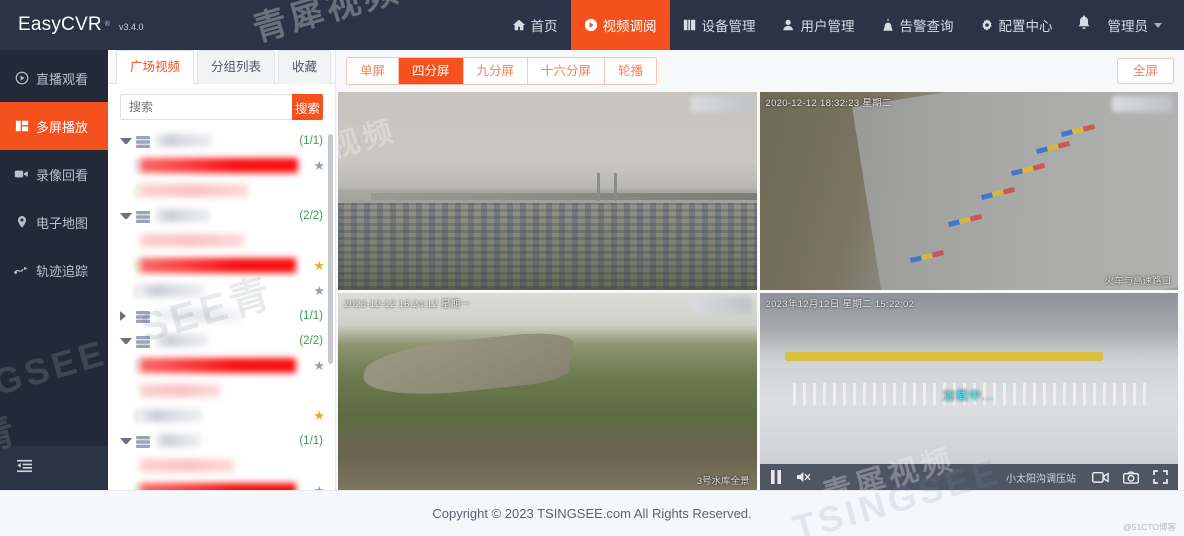 The image size is (1184, 536). What do you see at coordinates (373, 71) in the screenshot?
I see `layout-single: 单屏` at bounding box center [373, 71].